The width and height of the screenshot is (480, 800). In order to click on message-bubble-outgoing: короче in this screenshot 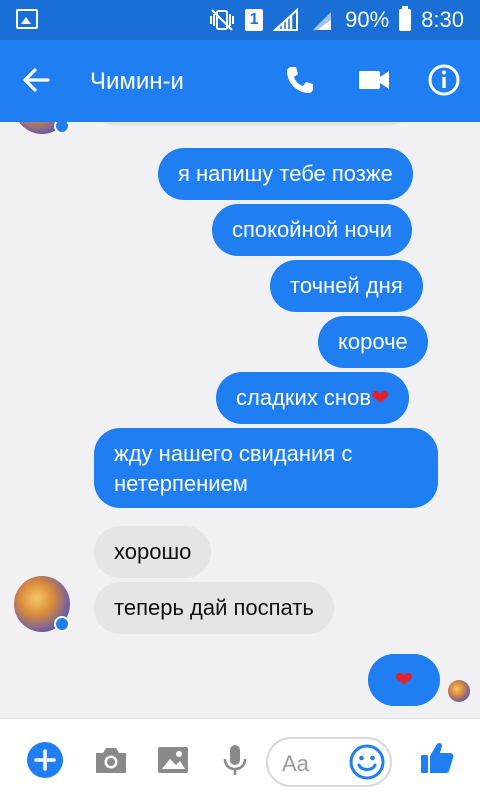, I will do `click(373, 342)`.